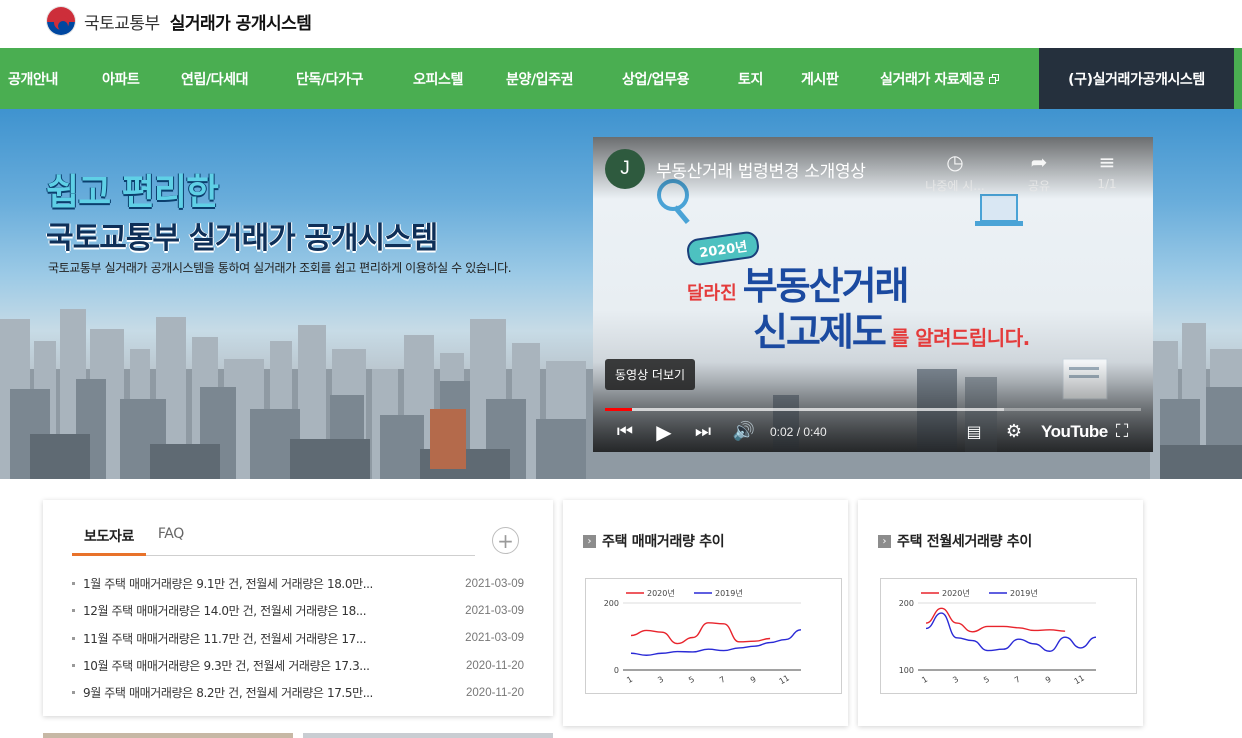 The width and height of the screenshot is (1242, 738). I want to click on settings-gear-icon: ⚙, so click(1014, 432).